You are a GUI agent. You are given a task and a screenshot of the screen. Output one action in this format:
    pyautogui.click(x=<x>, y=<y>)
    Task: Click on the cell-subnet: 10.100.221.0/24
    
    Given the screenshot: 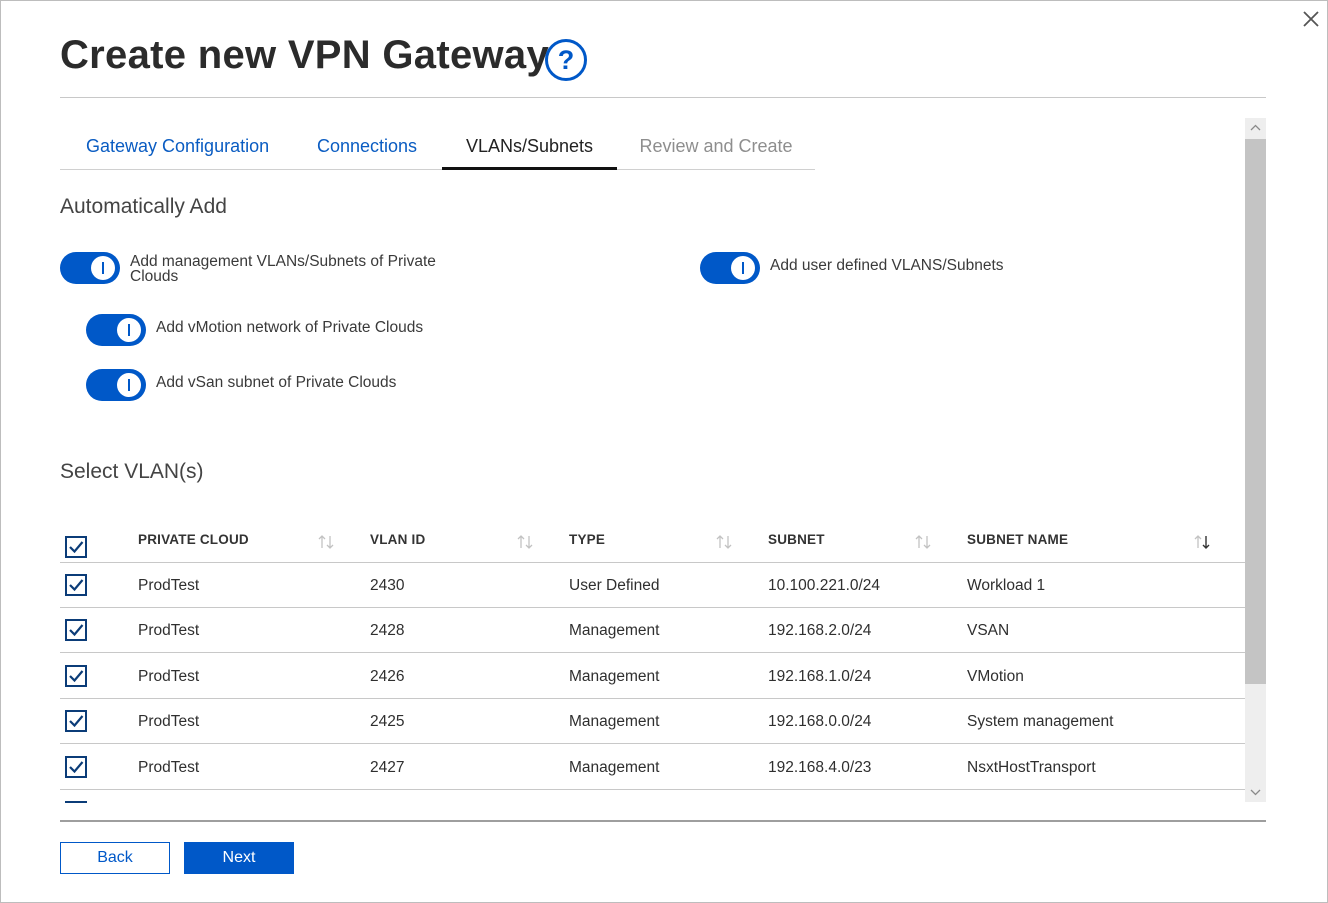 What is the action you would take?
    pyautogui.click(x=824, y=585)
    